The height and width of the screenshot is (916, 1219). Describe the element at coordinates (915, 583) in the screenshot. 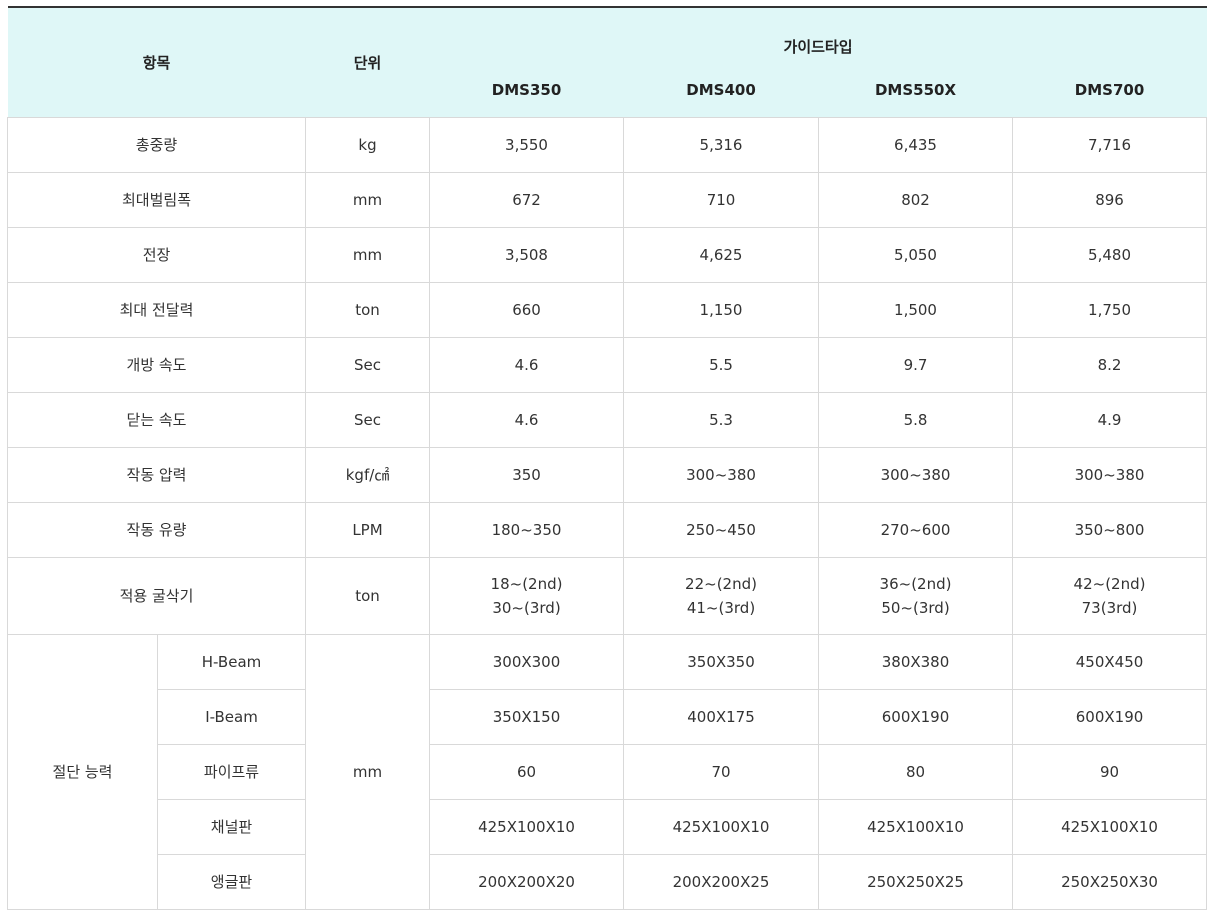

I see `value-line: 36~(2nd)` at that location.